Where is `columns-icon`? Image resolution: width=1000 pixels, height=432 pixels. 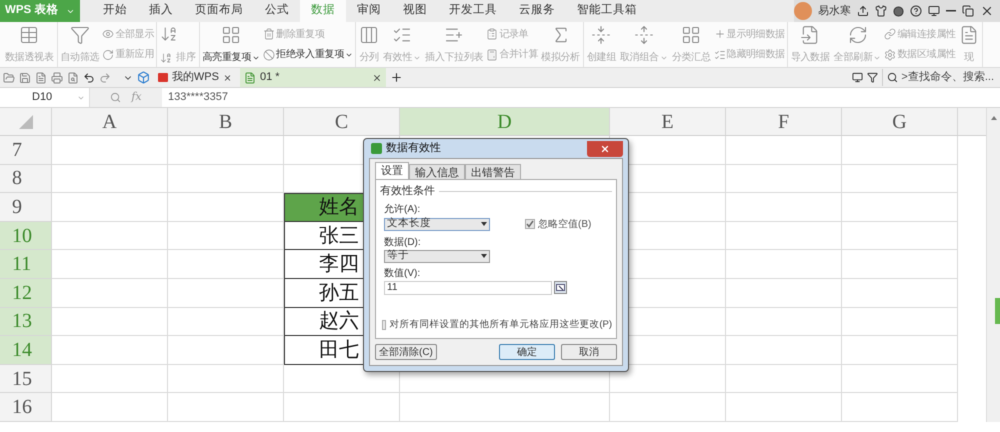 columns-icon is located at coordinates (368, 35).